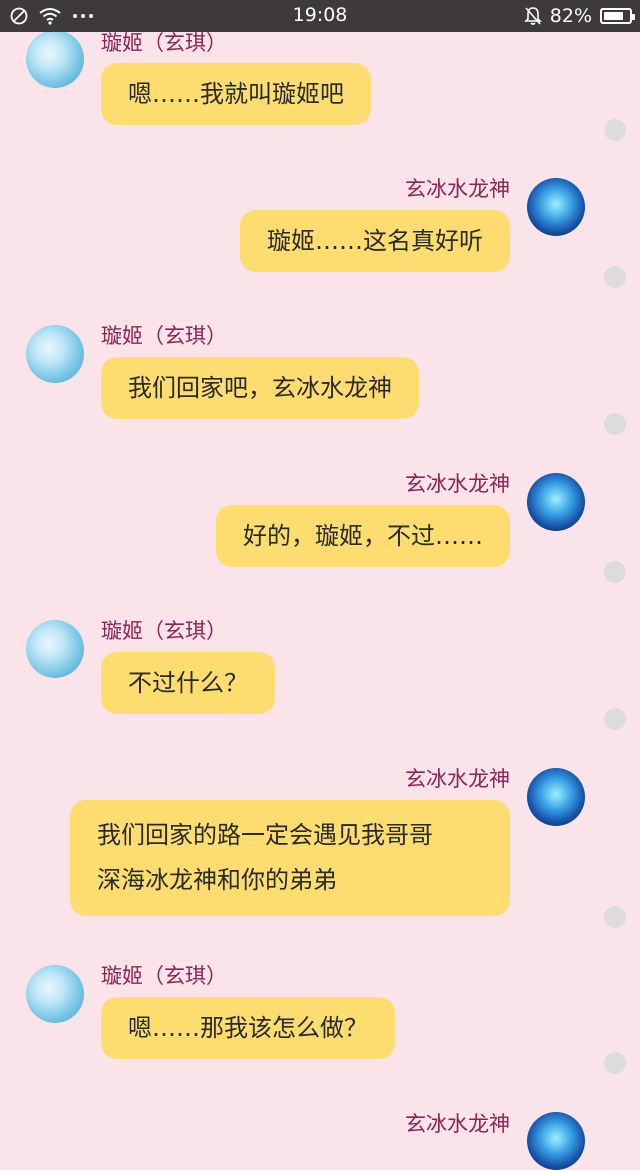 Image resolution: width=640 pixels, height=1170 pixels. What do you see at coordinates (613, 16) in the screenshot?
I see `battery-fill` at bounding box center [613, 16].